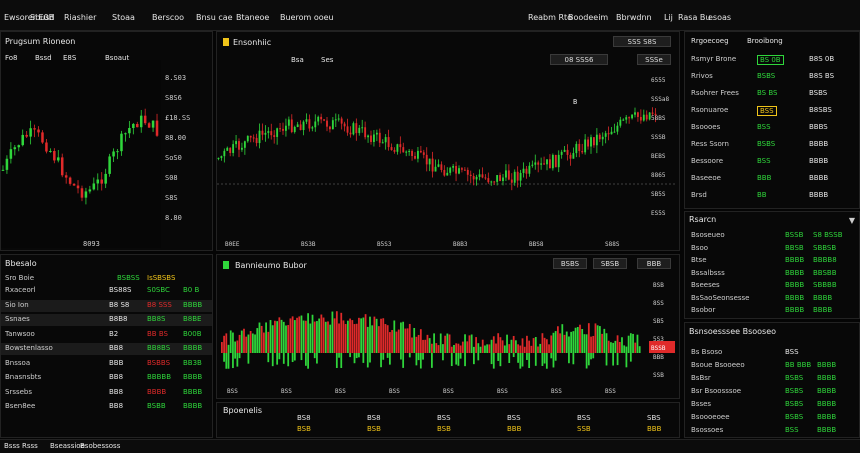  What do you see at coordinates (106, 291) in the screenshot?
I see `order-book-row: Rxaceorl BS88S S0SBC B0 B` at bounding box center [106, 291].